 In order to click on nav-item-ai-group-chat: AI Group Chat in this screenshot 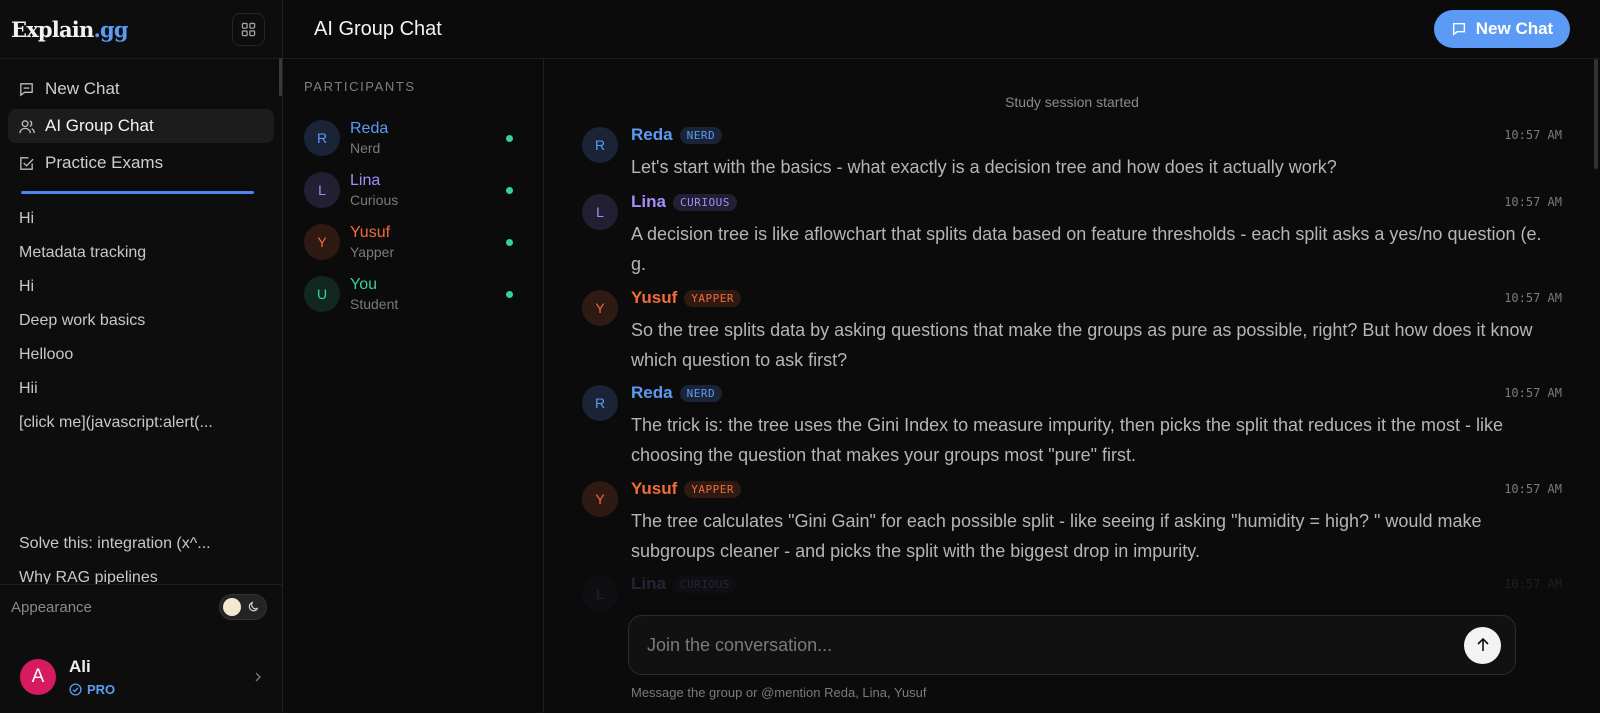, I will do `click(141, 126)`.